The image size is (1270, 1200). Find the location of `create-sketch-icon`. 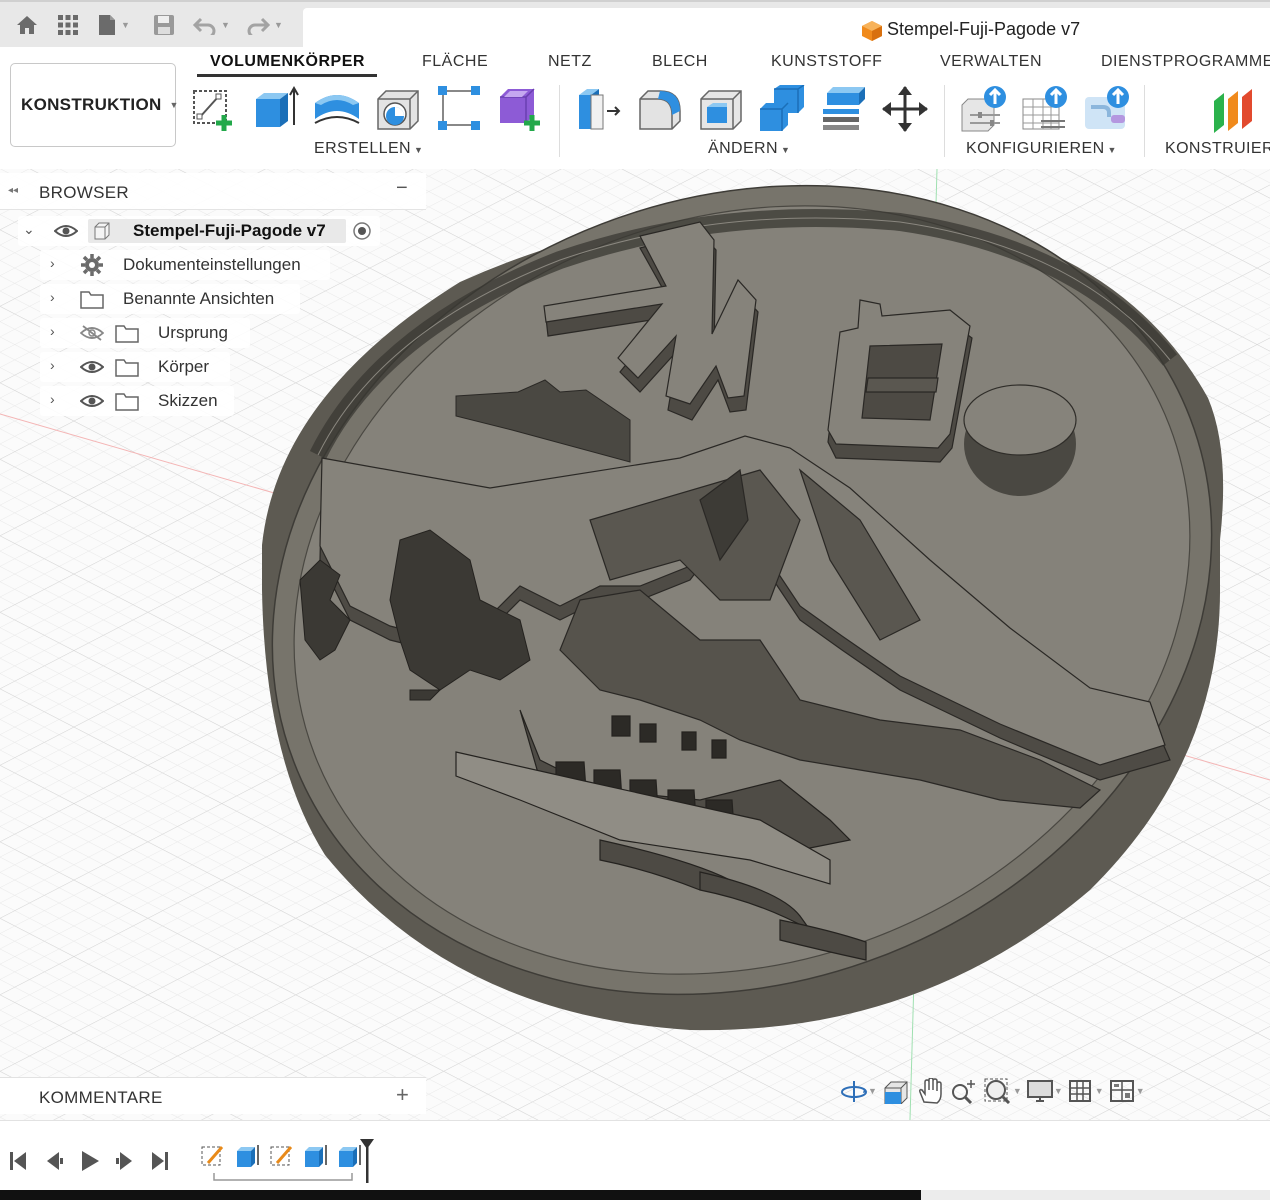

create-sketch-icon is located at coordinates (214, 109).